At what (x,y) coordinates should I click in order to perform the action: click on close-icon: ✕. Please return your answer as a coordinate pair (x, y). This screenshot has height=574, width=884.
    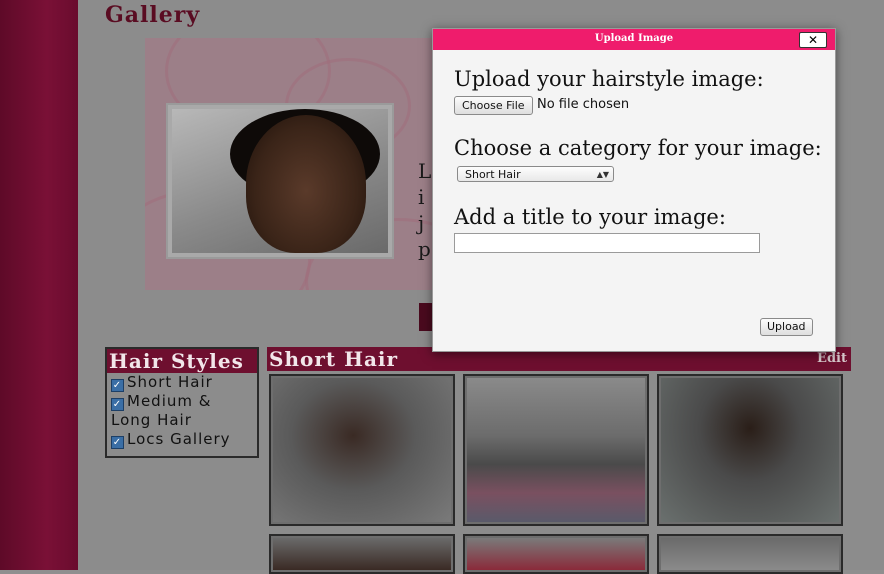
    Looking at the image, I should click on (813, 40).